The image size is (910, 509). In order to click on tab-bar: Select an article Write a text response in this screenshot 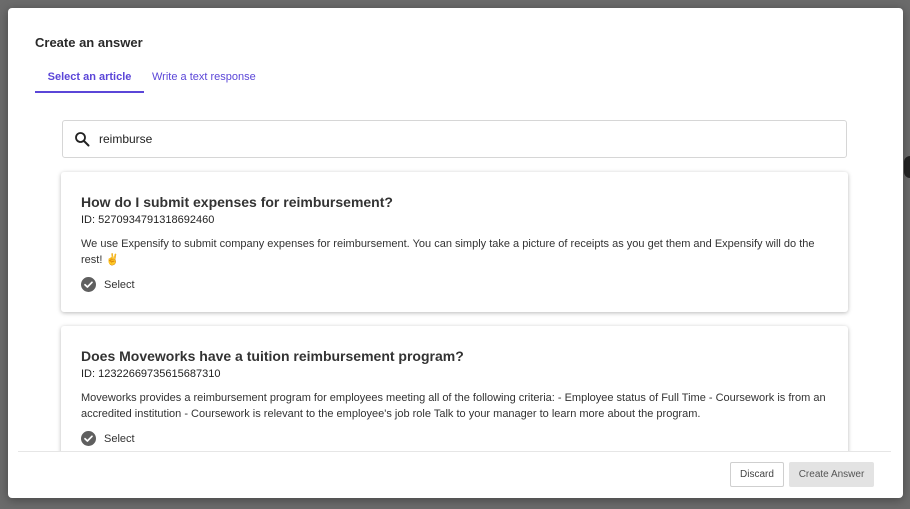, I will do `click(154, 79)`.